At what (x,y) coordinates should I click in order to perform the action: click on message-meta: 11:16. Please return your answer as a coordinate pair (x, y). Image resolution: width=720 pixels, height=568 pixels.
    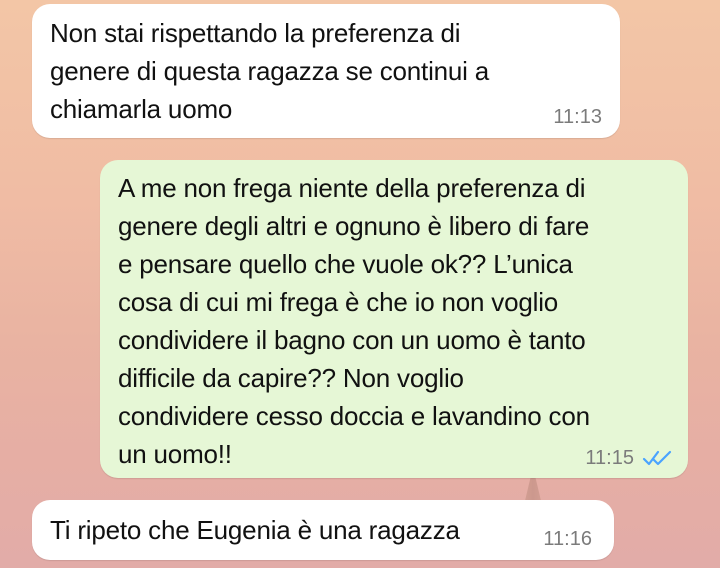
    Looking at the image, I should click on (567, 539).